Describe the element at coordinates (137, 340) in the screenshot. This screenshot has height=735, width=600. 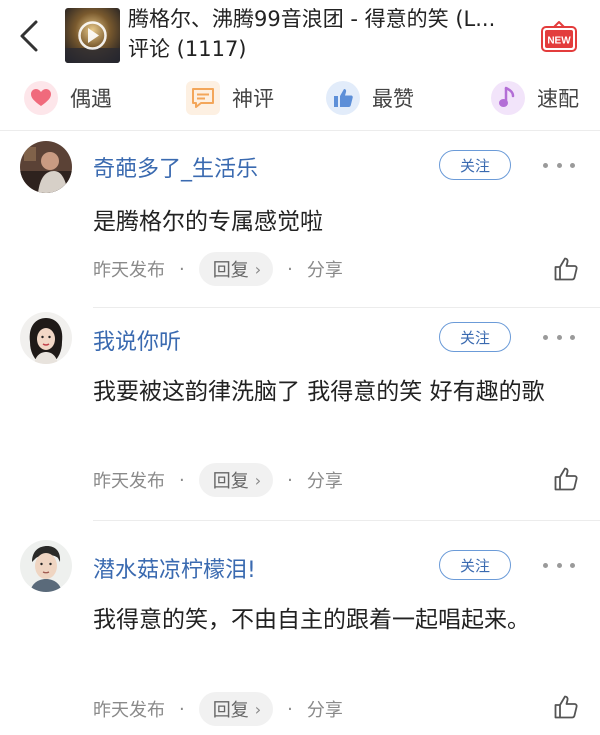
I see `username: 我说你听` at that location.